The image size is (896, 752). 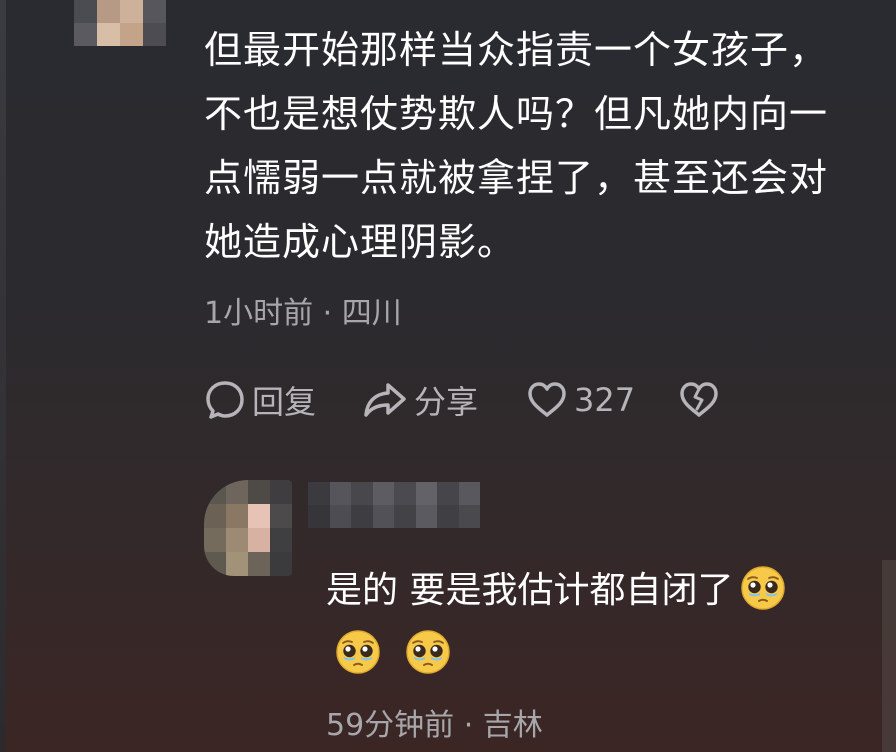 I want to click on share-arrow-icon, so click(x=385, y=400).